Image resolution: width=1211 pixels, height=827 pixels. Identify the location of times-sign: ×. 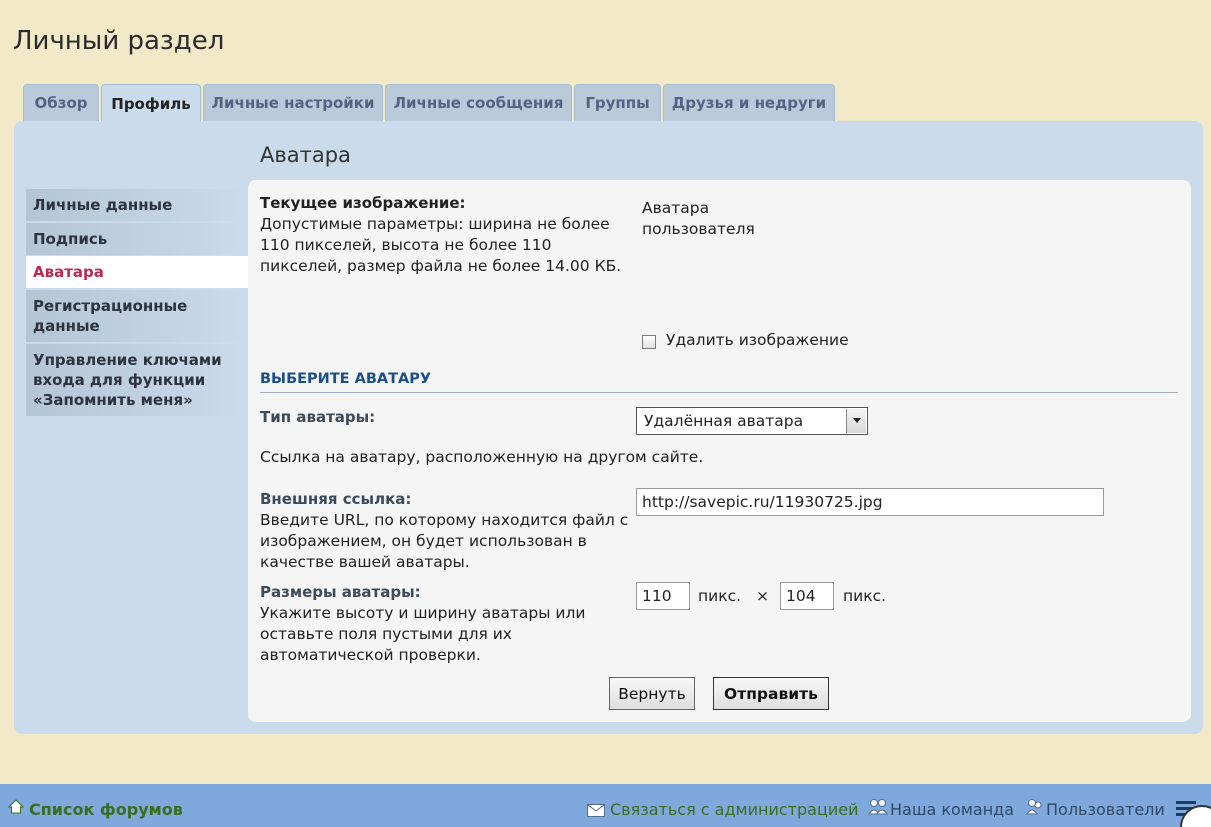
(762, 596).